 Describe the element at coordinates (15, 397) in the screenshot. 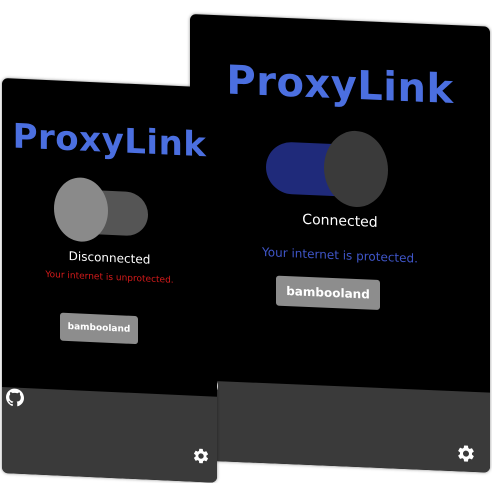

I see `github-icon` at that location.